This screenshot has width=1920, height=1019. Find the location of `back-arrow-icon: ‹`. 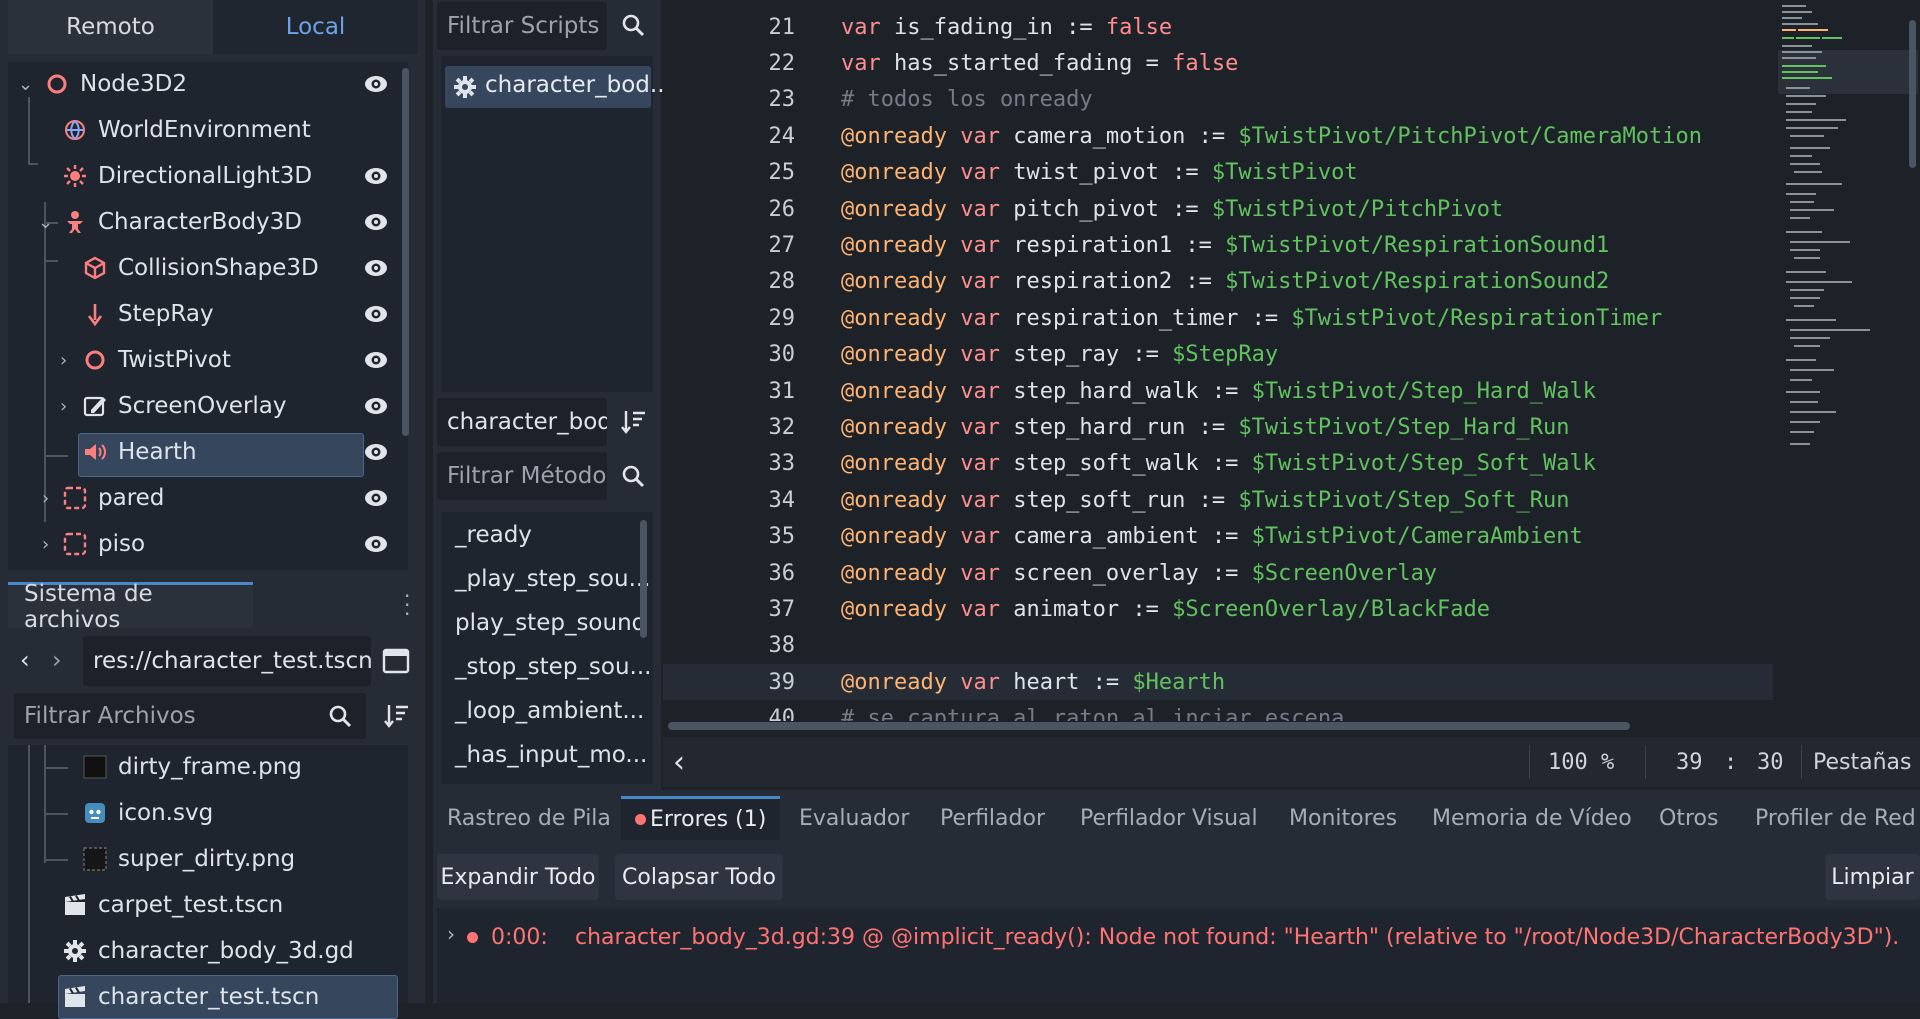

back-arrow-icon: ‹ is located at coordinates (25, 660).